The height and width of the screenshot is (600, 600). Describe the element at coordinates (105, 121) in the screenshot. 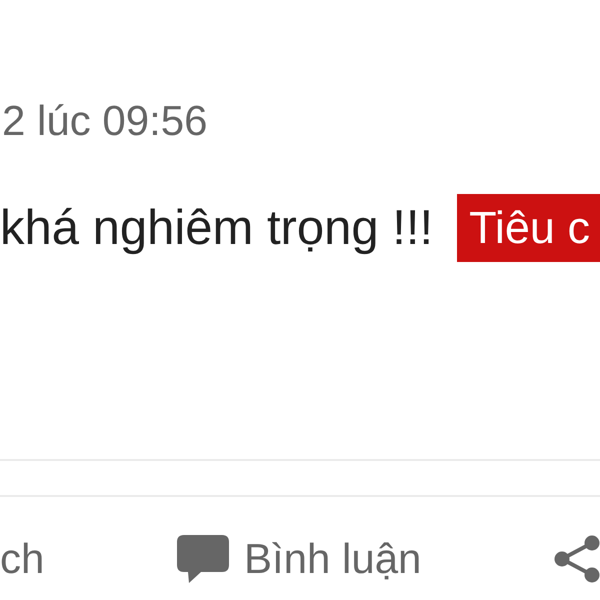

I see `post-timestamp: 2 lúc 09:56` at that location.